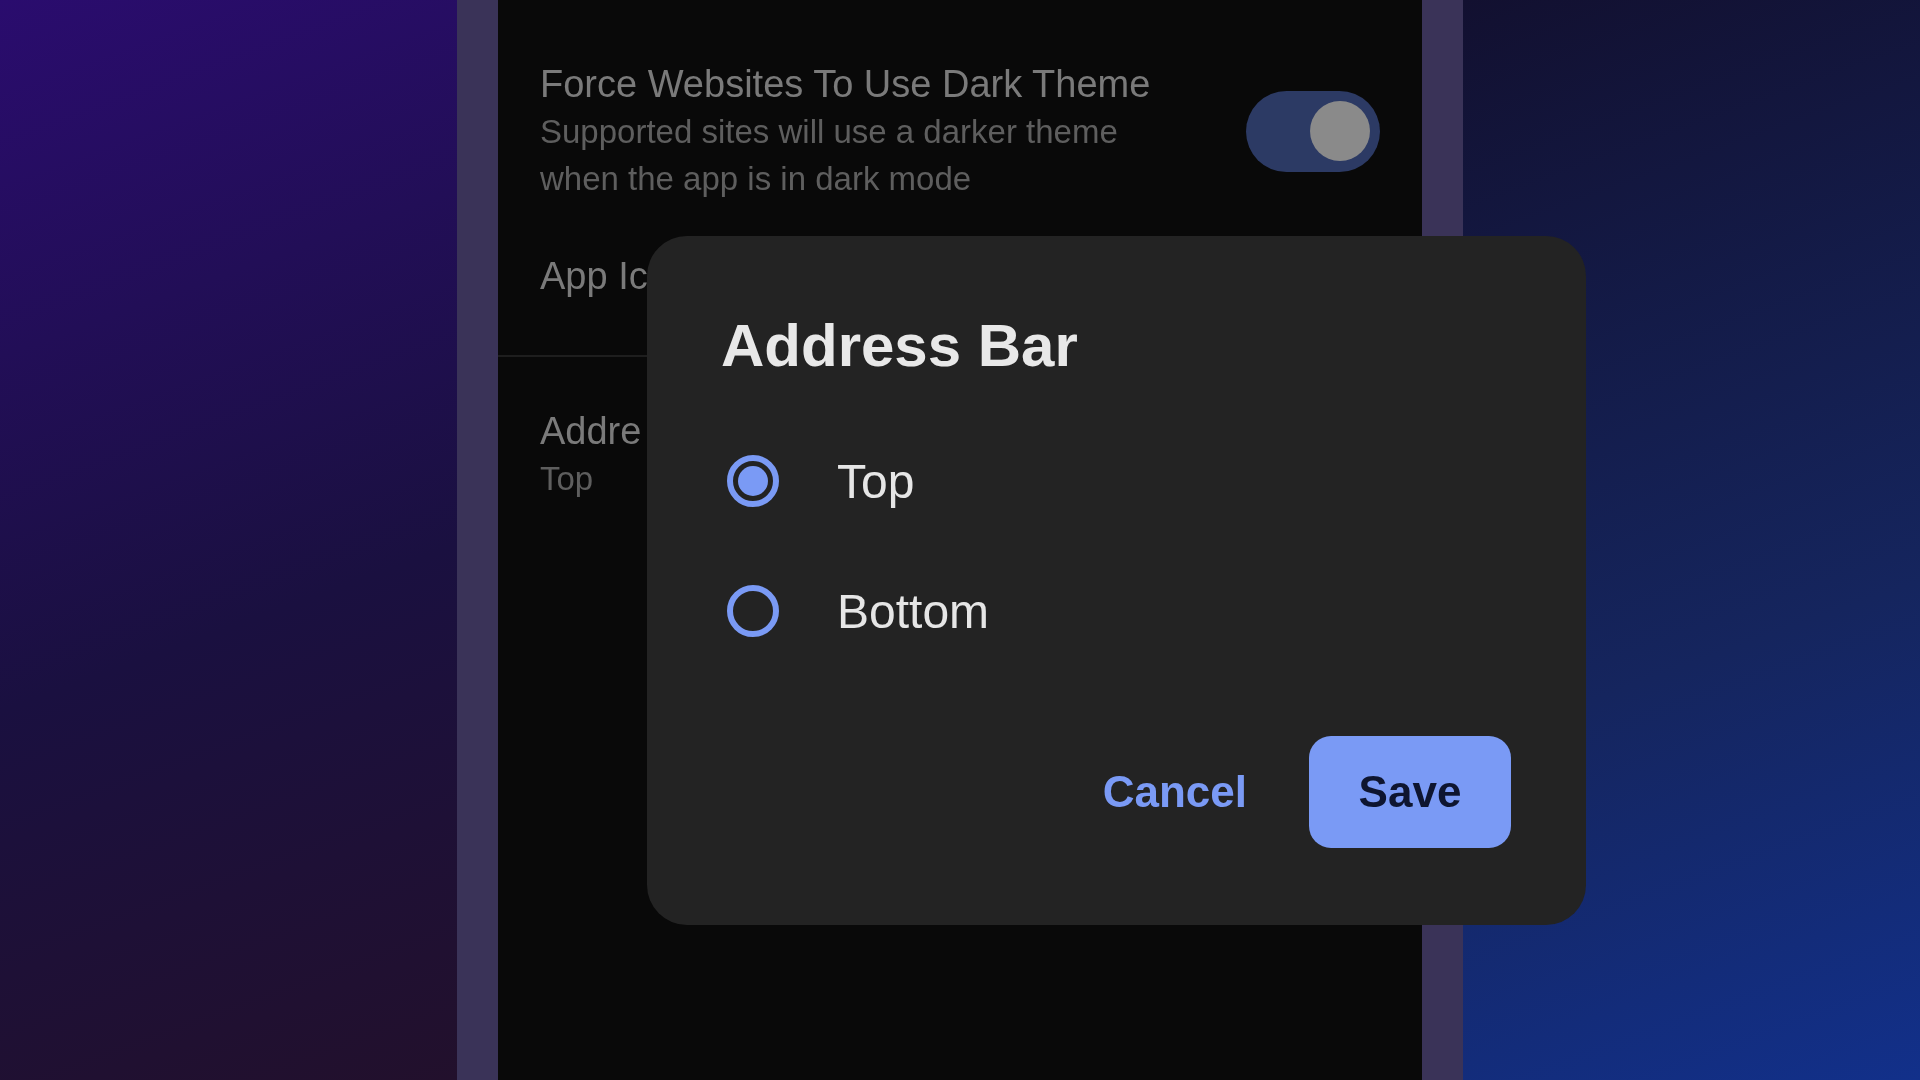  I want to click on setting-title: Force Websites To Use Dark Theme, so click(846, 84).